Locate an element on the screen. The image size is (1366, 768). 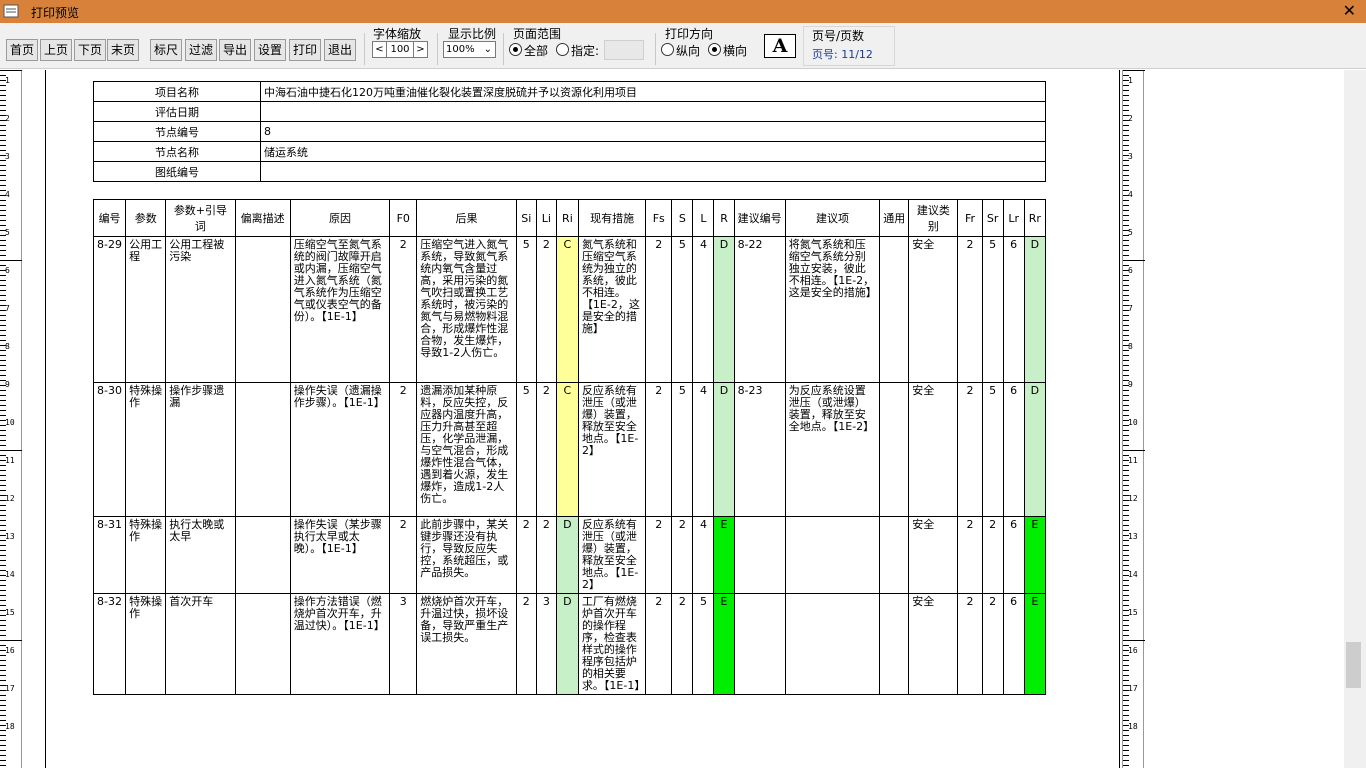
ruler-number: 13 is located at coordinates (1133, 536).